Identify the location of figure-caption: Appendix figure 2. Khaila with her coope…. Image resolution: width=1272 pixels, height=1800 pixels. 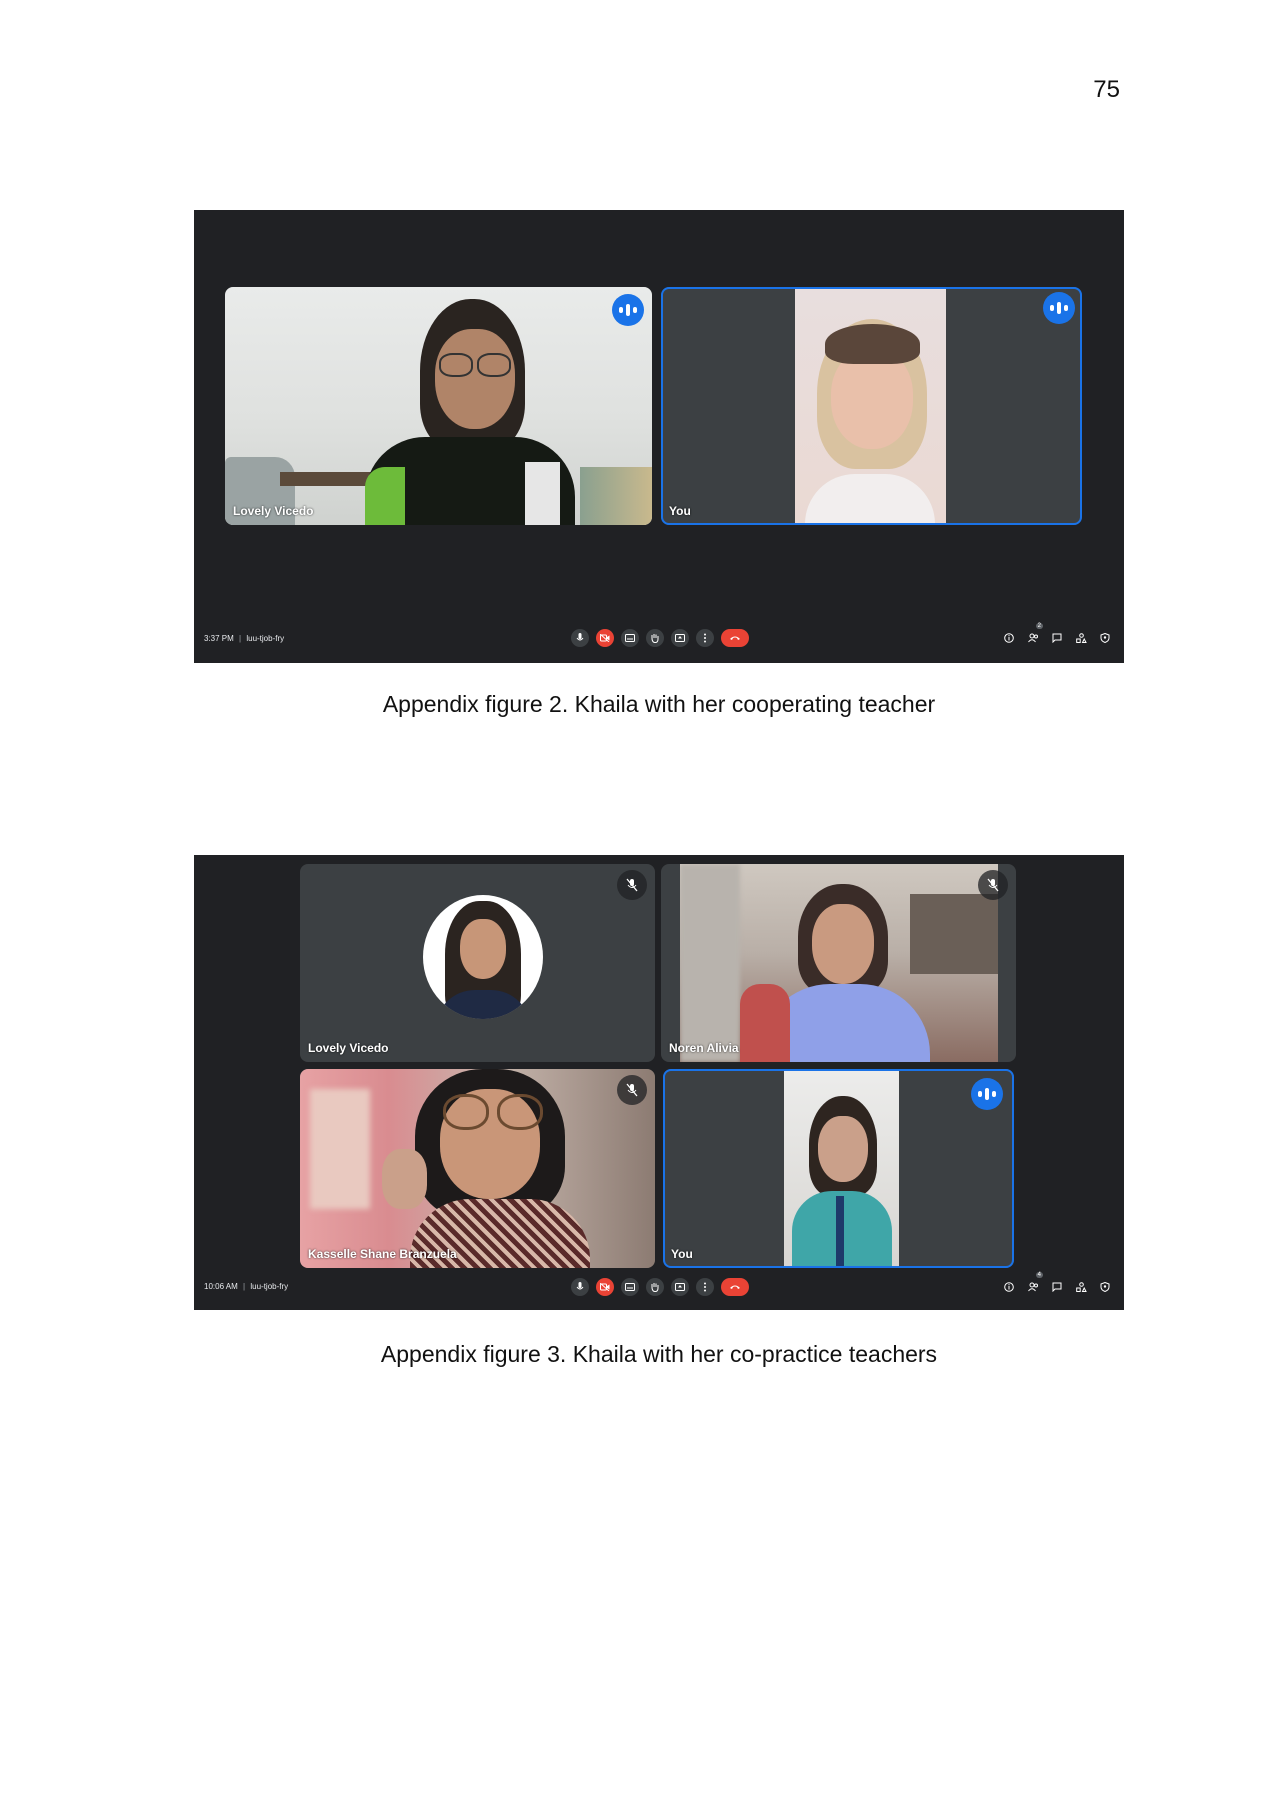
(659, 704).